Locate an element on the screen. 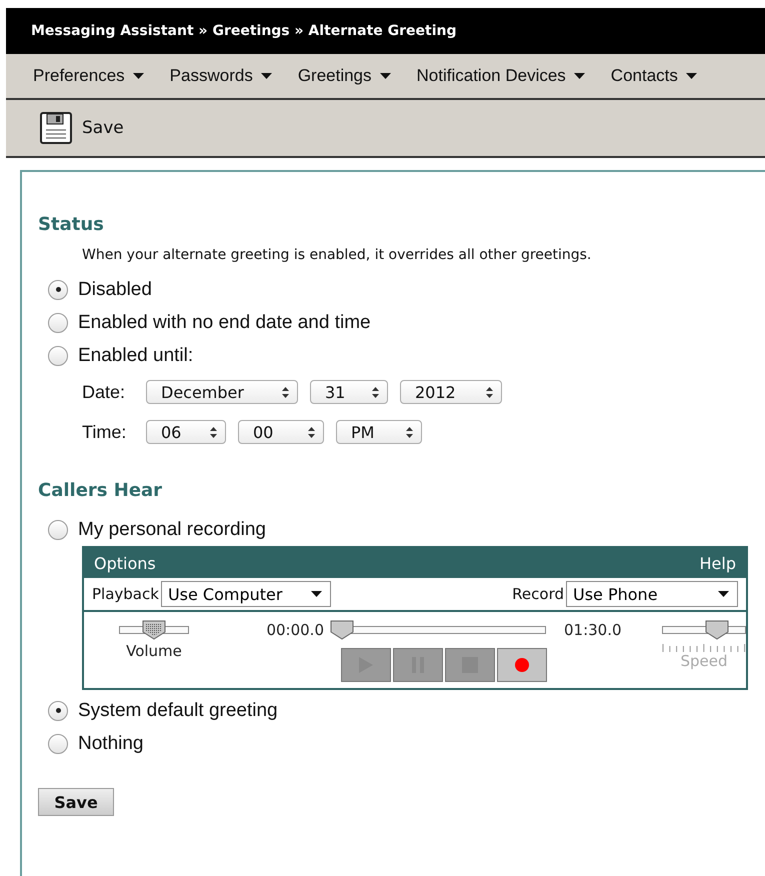 This screenshot has height=876, width=765. field-label: Time: is located at coordinates (105, 432).